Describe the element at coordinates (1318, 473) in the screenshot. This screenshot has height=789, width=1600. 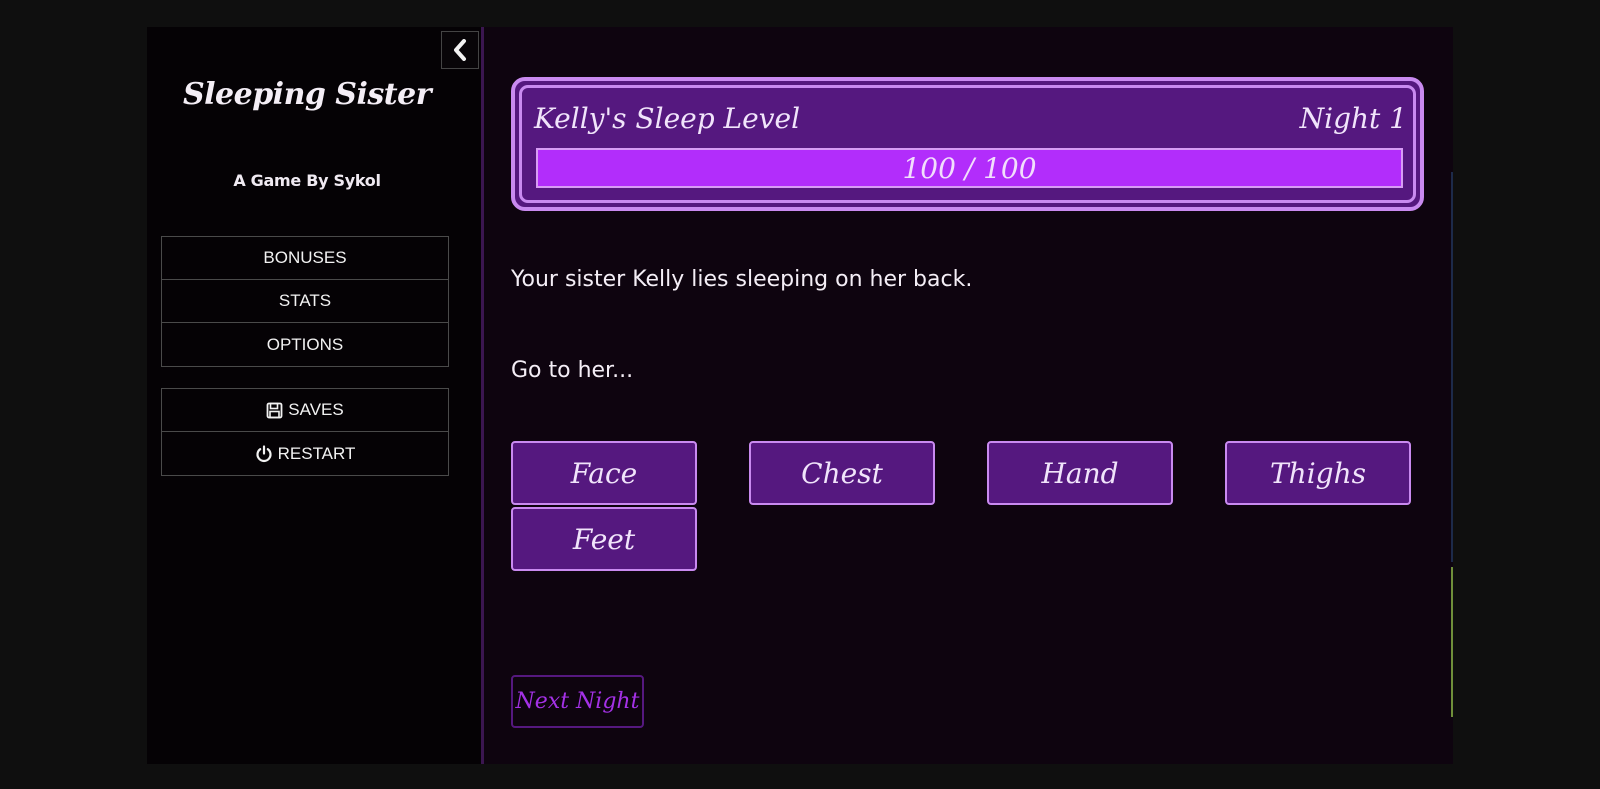
I see `choice-thighs-button: Thighs` at that location.